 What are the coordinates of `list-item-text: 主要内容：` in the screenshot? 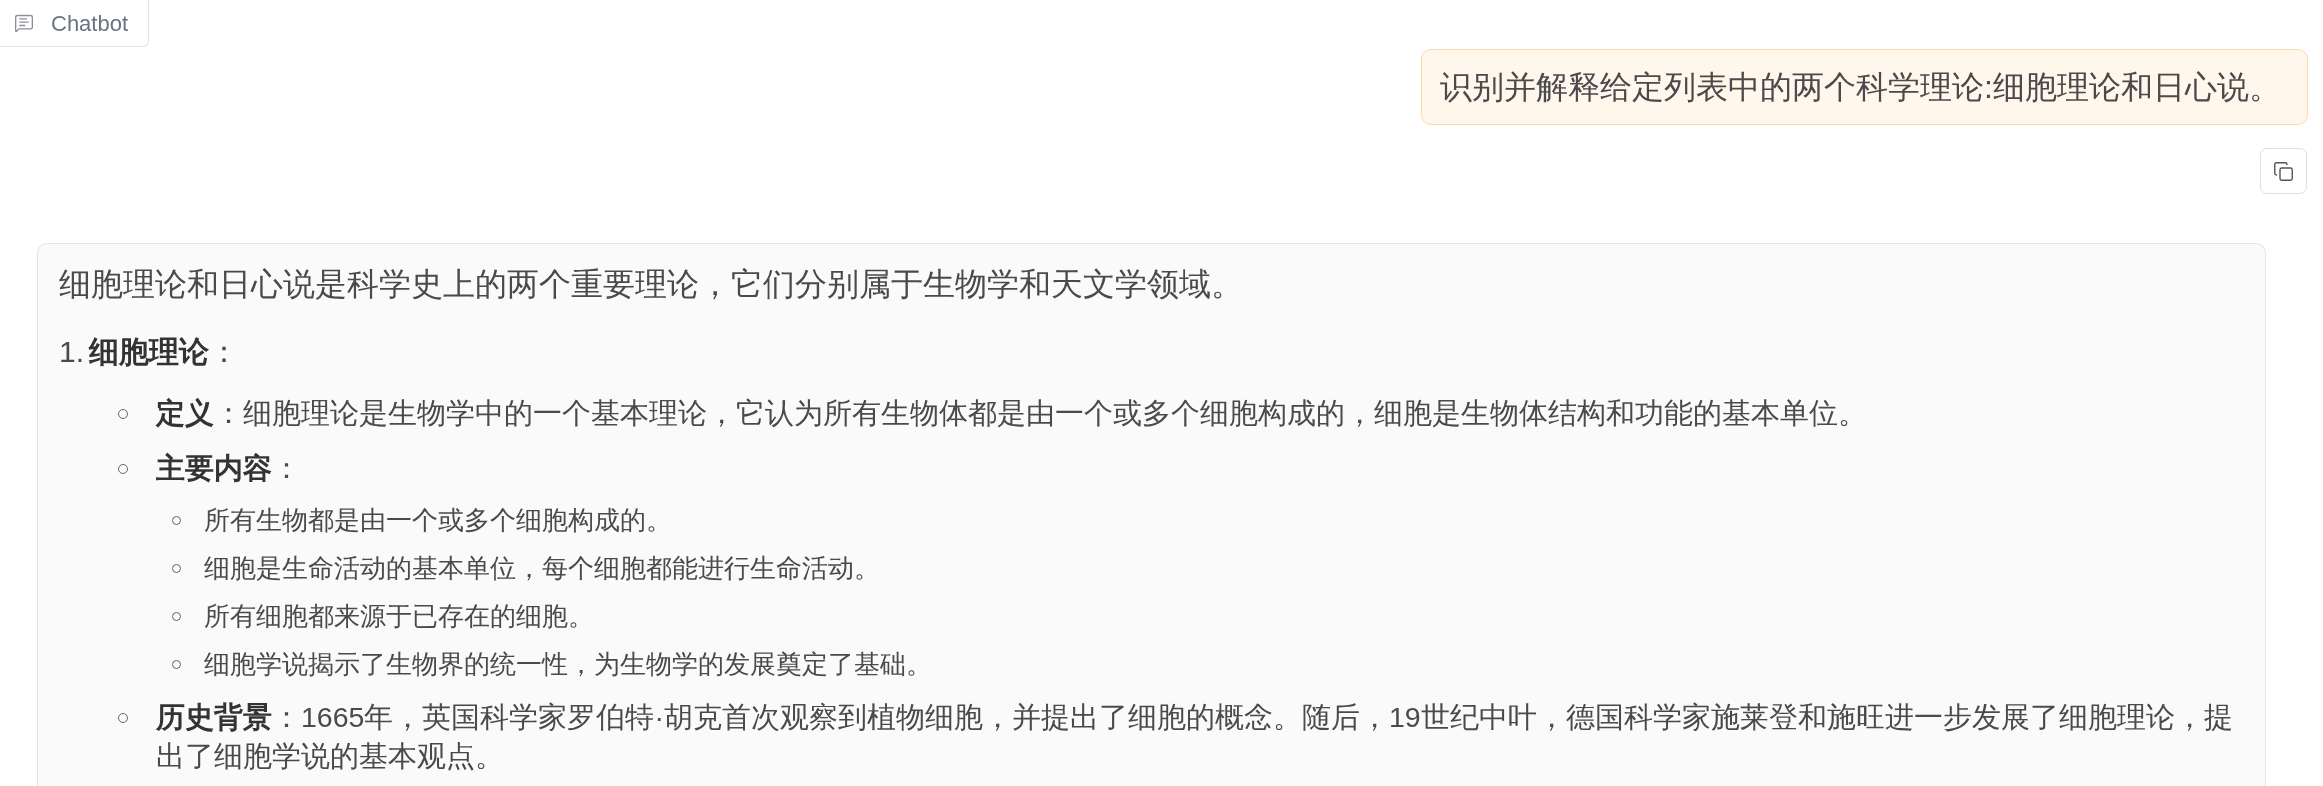 It's located at (228, 468).